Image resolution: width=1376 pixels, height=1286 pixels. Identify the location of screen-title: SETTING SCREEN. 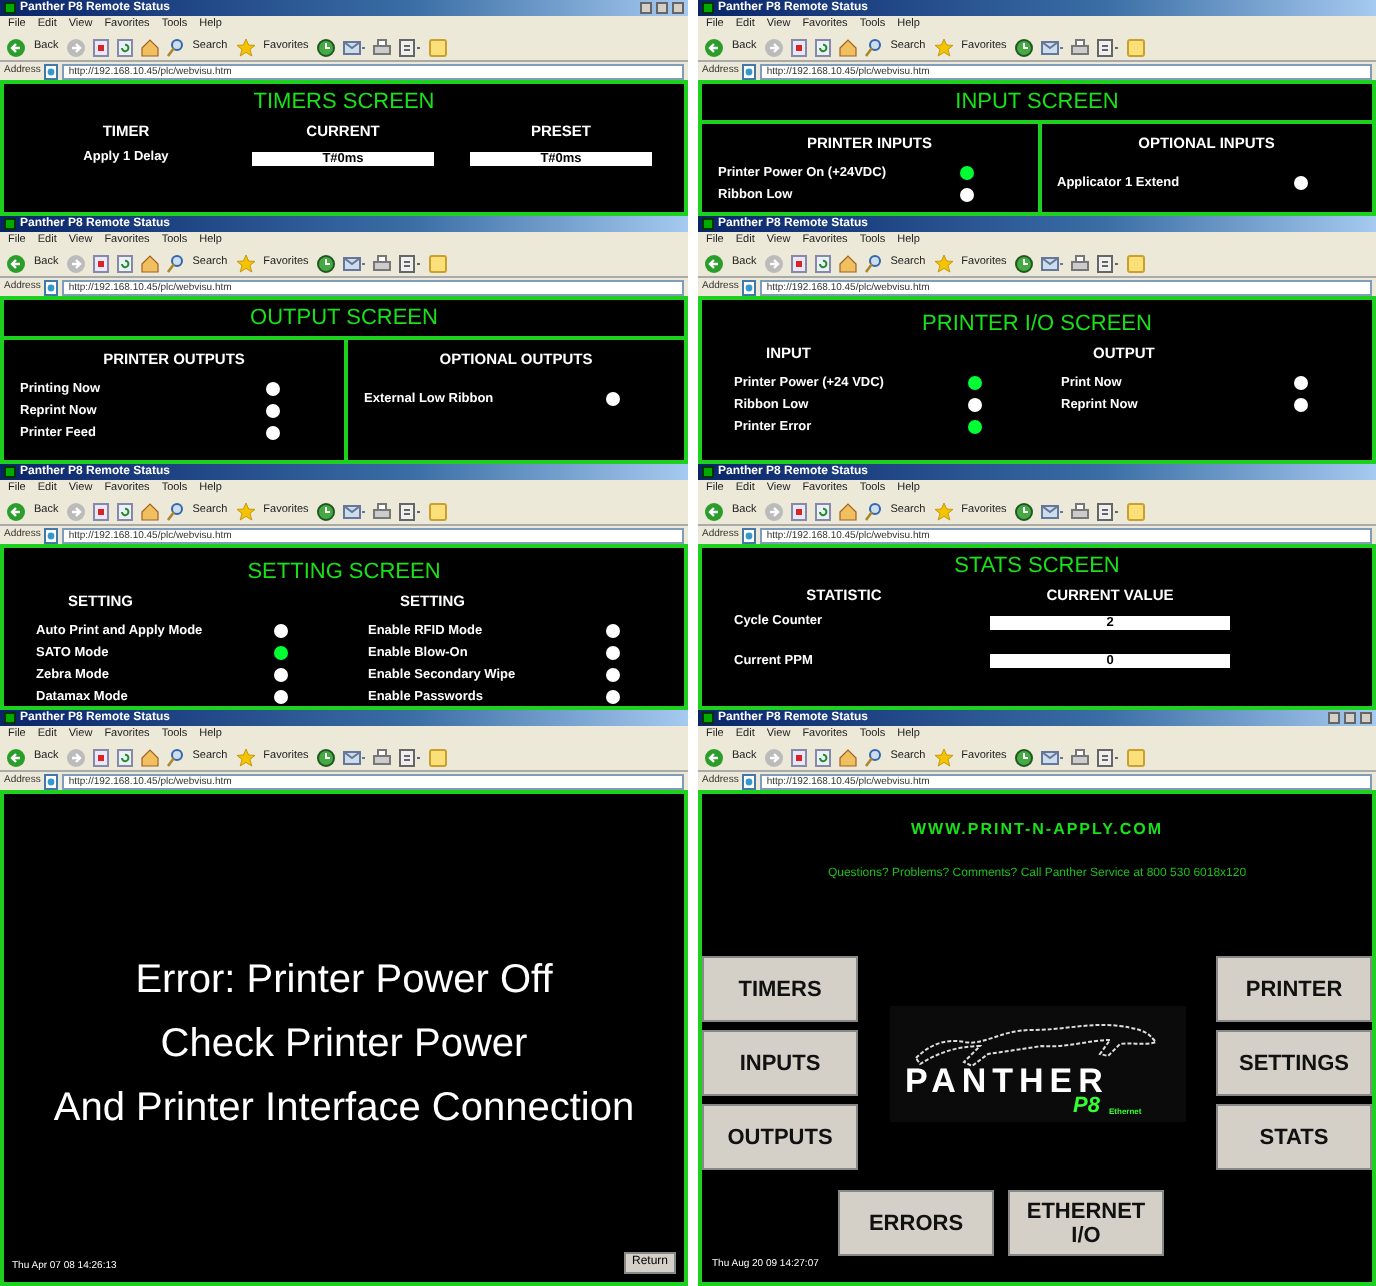
(344, 573).